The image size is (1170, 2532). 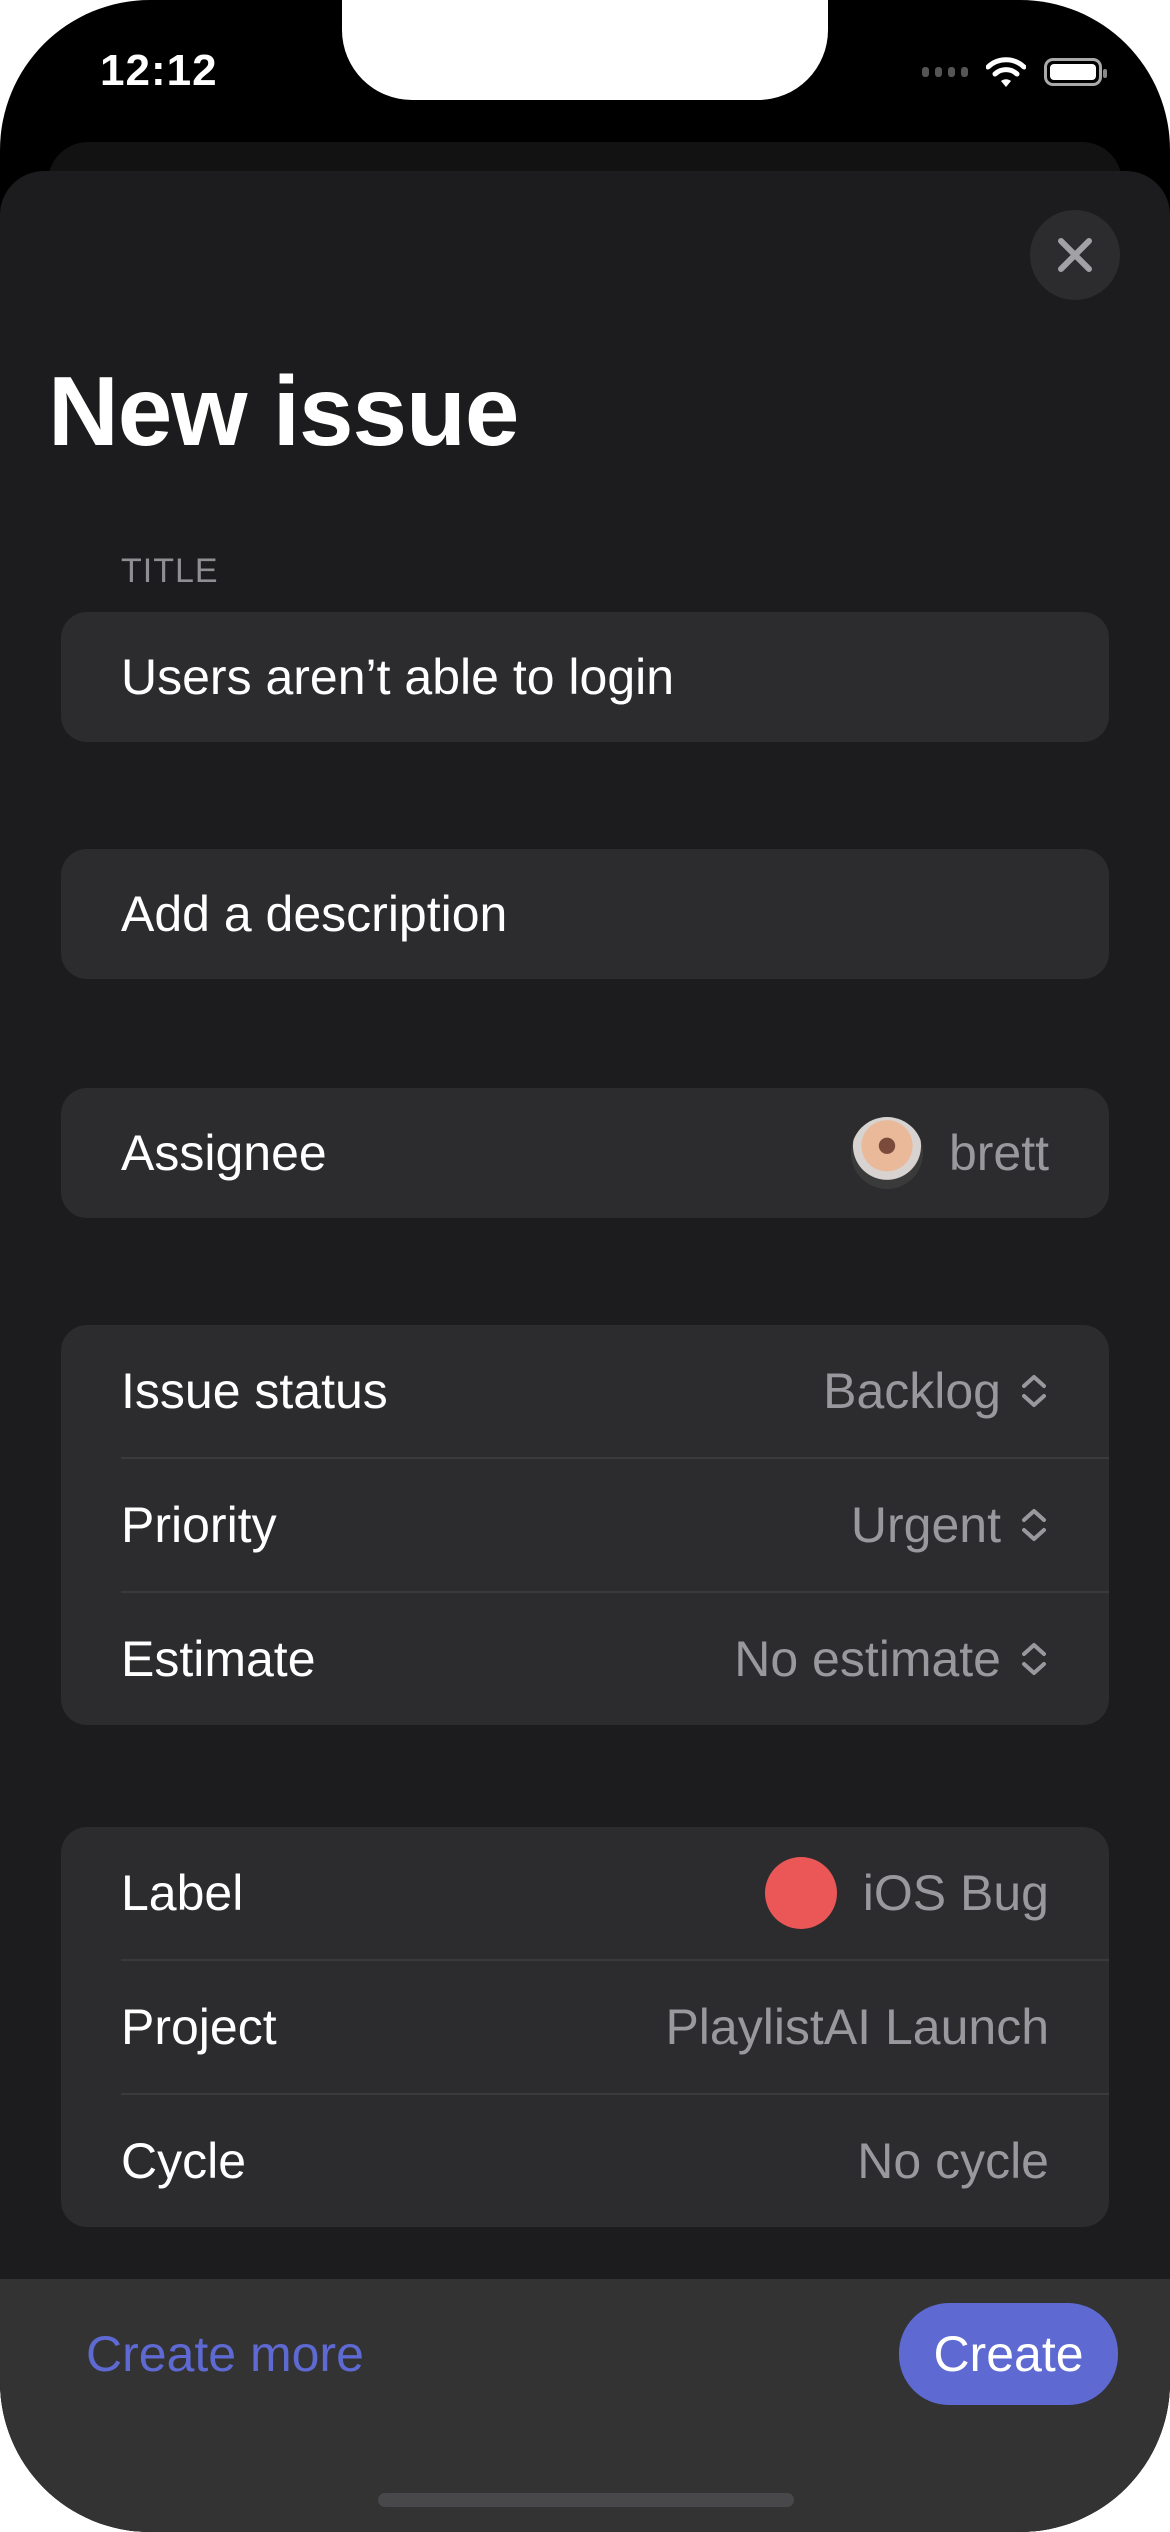 What do you see at coordinates (586, 2500) in the screenshot?
I see `home-indicator` at bounding box center [586, 2500].